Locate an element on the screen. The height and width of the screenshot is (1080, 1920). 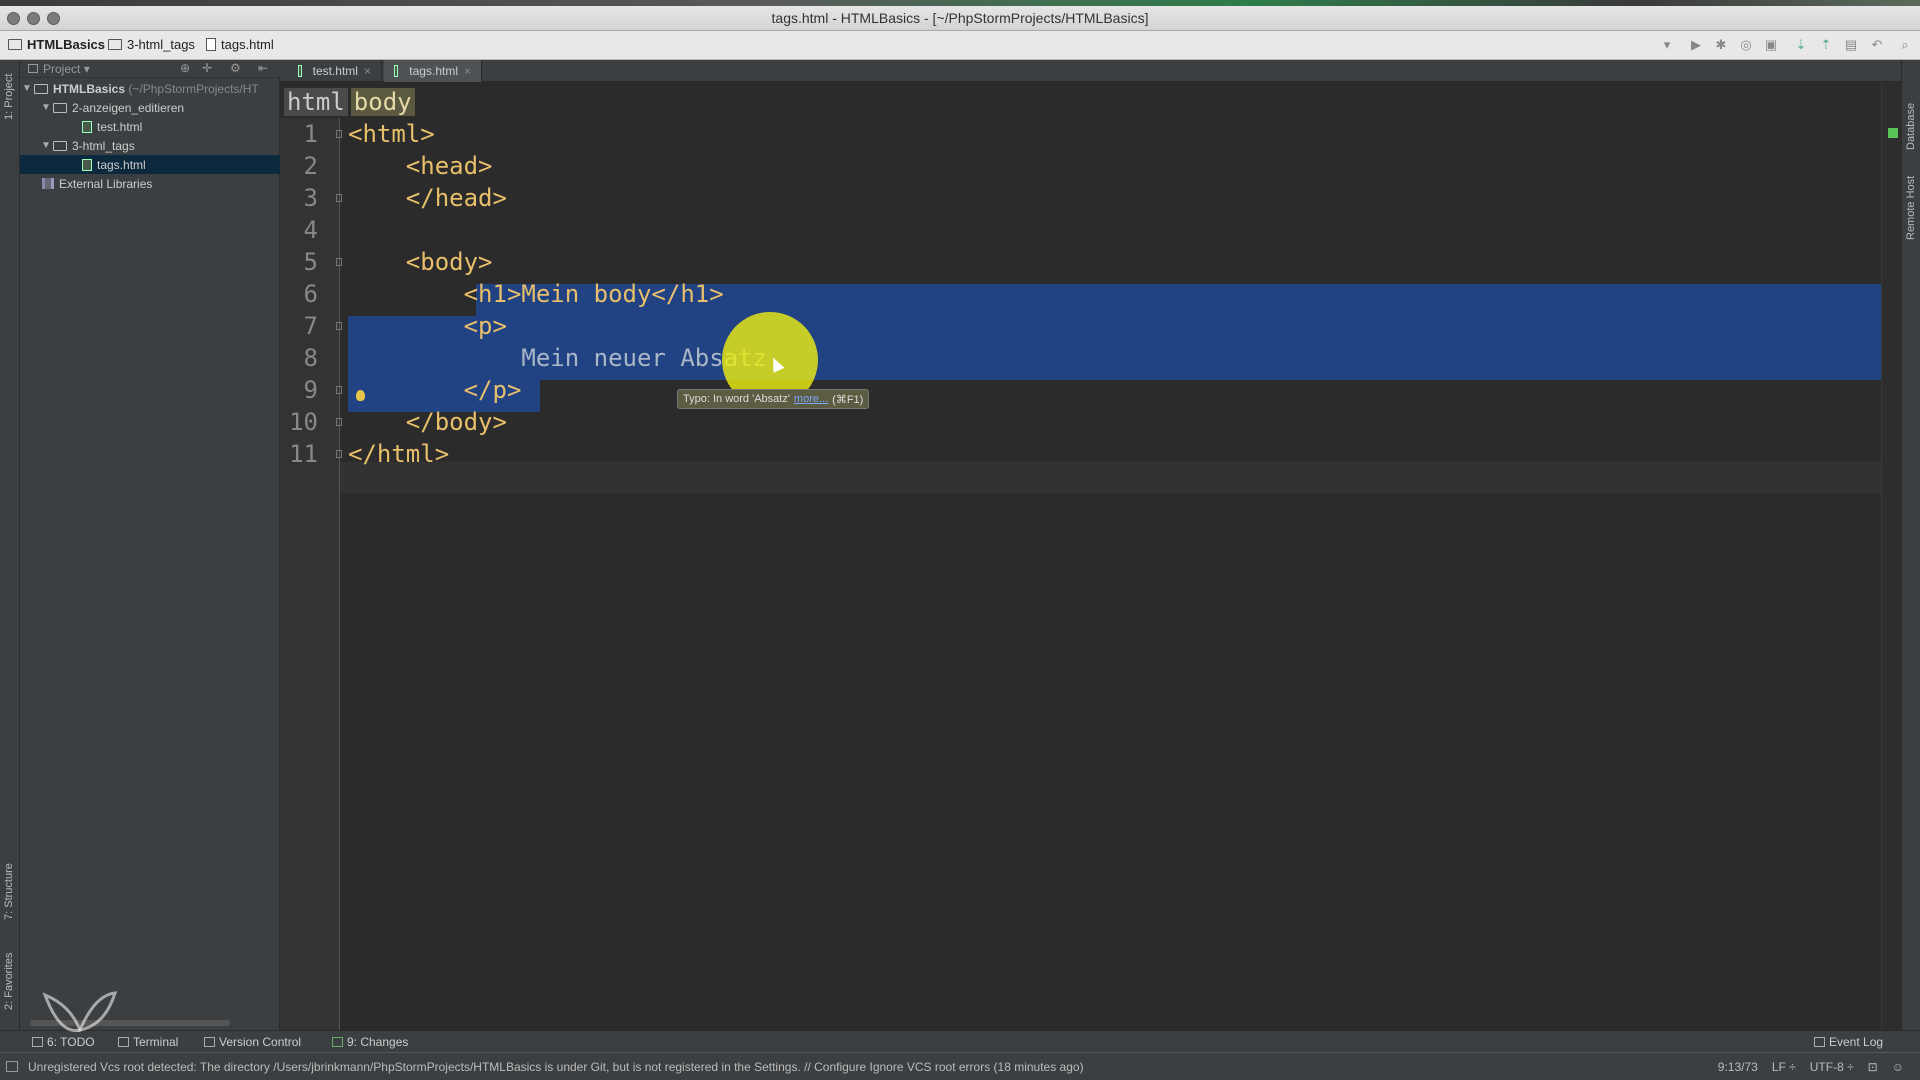
code-line: </body> is located at coordinates (427, 422).